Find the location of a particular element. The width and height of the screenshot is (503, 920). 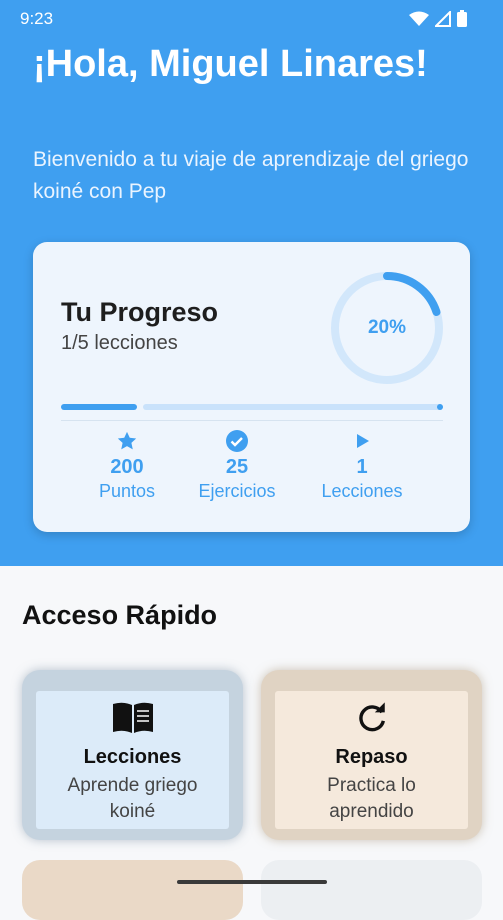

stat-label: Lecciones is located at coordinates (362, 491).